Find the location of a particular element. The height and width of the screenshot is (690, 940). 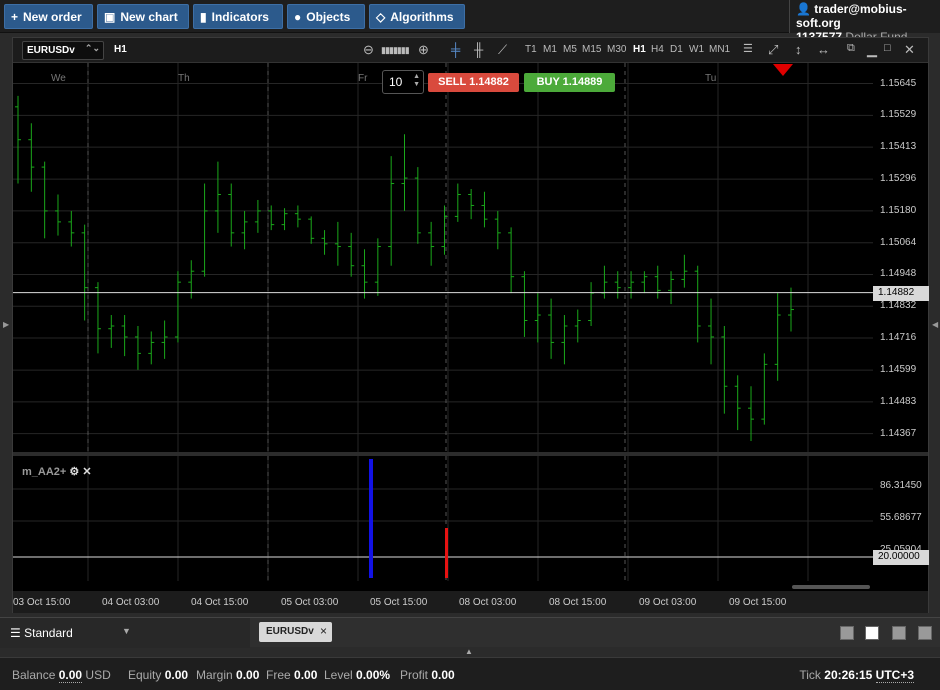

tf-m1: M1 is located at coordinates (550, 49).